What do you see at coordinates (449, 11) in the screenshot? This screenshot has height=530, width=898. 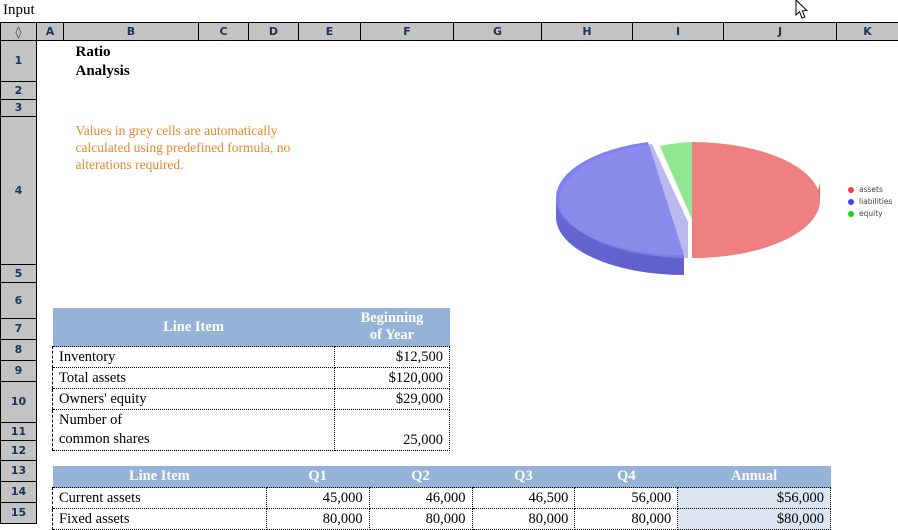 I see `sheet-name-label: Input` at bounding box center [449, 11].